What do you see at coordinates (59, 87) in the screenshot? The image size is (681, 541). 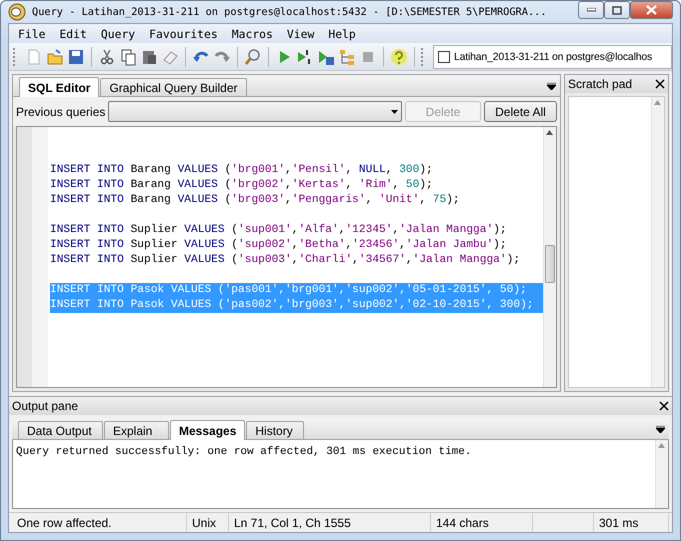 I see `editor-tab: SQL Editor` at bounding box center [59, 87].